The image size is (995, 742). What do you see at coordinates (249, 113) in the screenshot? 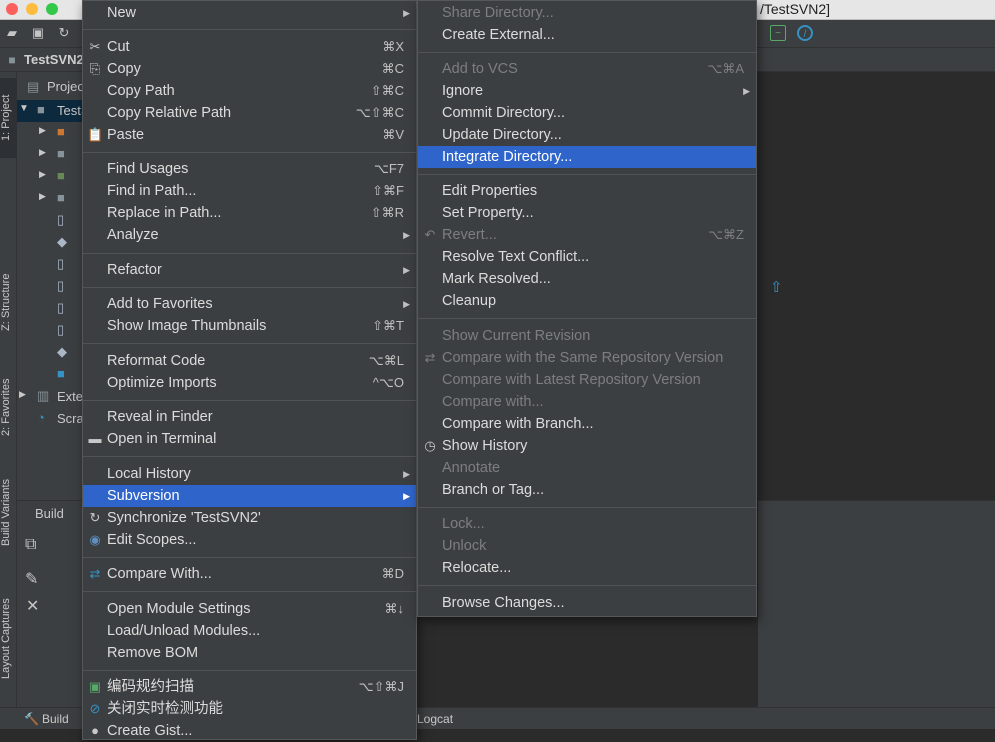
I see `menu-item-copy-relative-path: Copy Relative Path ⌥⇧⌘C` at bounding box center [249, 113].